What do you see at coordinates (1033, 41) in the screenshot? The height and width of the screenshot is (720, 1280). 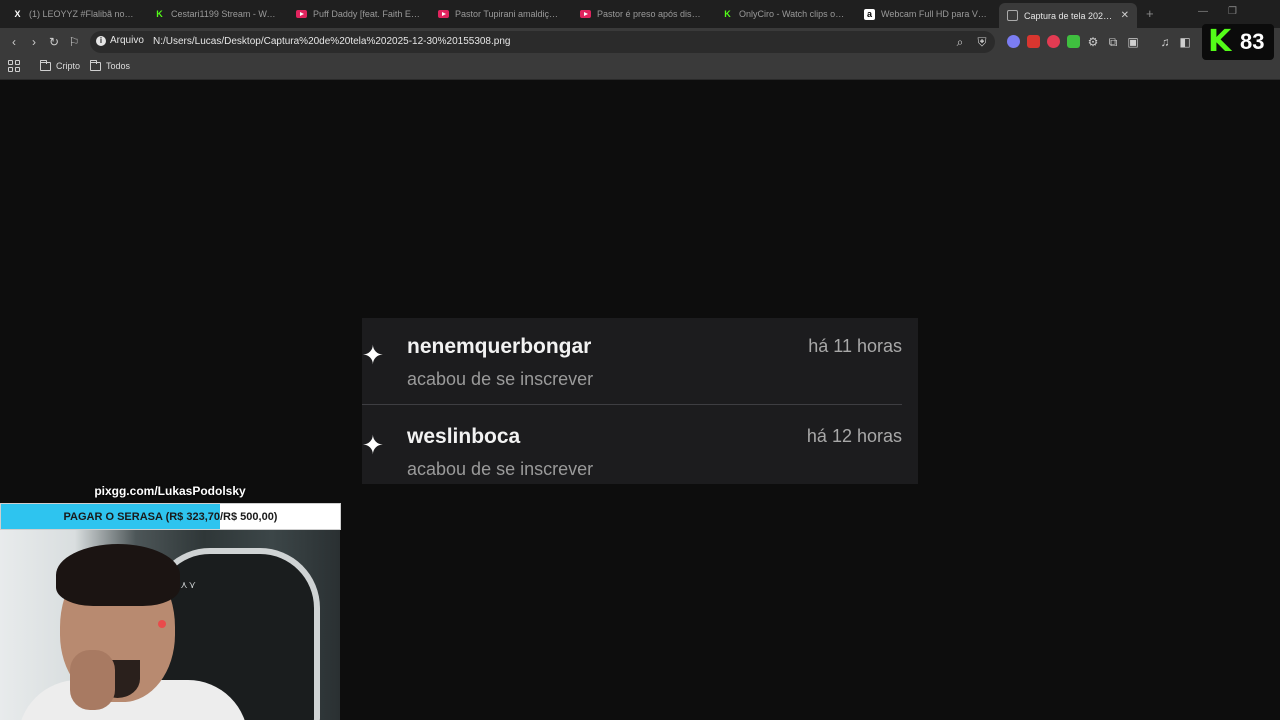 I see `extension-red-pen-icon` at bounding box center [1033, 41].